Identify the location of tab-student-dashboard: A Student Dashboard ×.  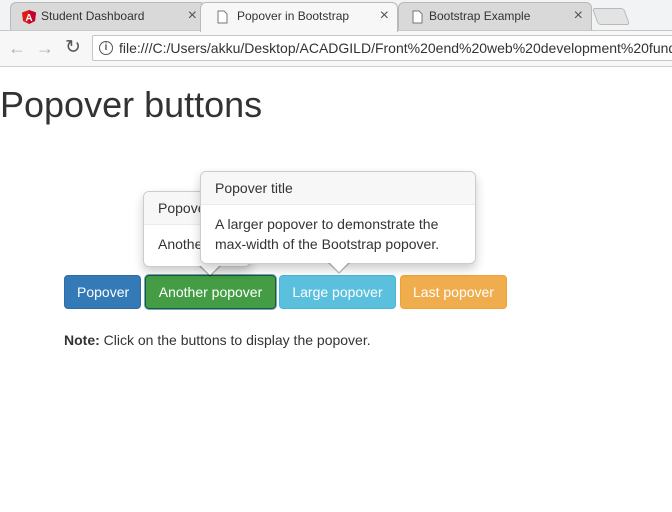
(108, 16).